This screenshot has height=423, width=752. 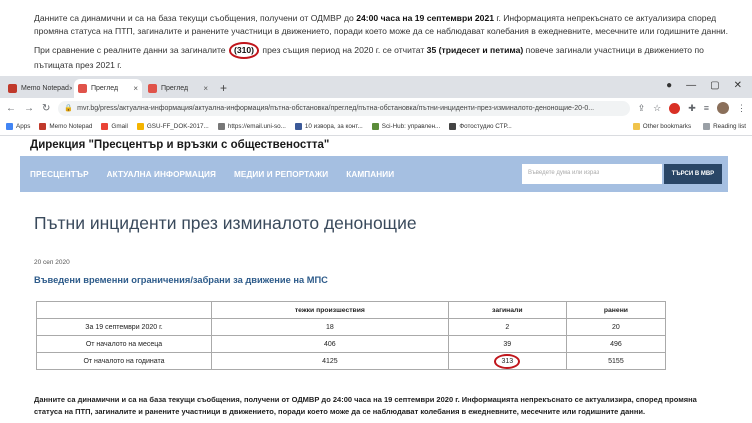 I want to click on intro-bold-date: 24:00 часа на 19 септември 2021, so click(x=425, y=18).